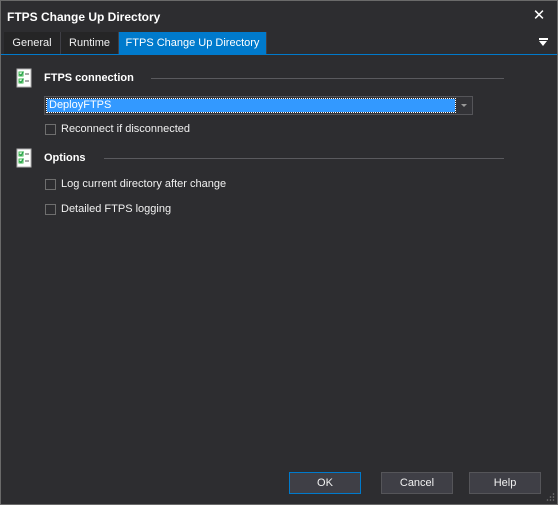 The width and height of the screenshot is (558, 505). Describe the element at coordinates (544, 42) in the screenshot. I see `tab-overflow-menu-icon` at that location.